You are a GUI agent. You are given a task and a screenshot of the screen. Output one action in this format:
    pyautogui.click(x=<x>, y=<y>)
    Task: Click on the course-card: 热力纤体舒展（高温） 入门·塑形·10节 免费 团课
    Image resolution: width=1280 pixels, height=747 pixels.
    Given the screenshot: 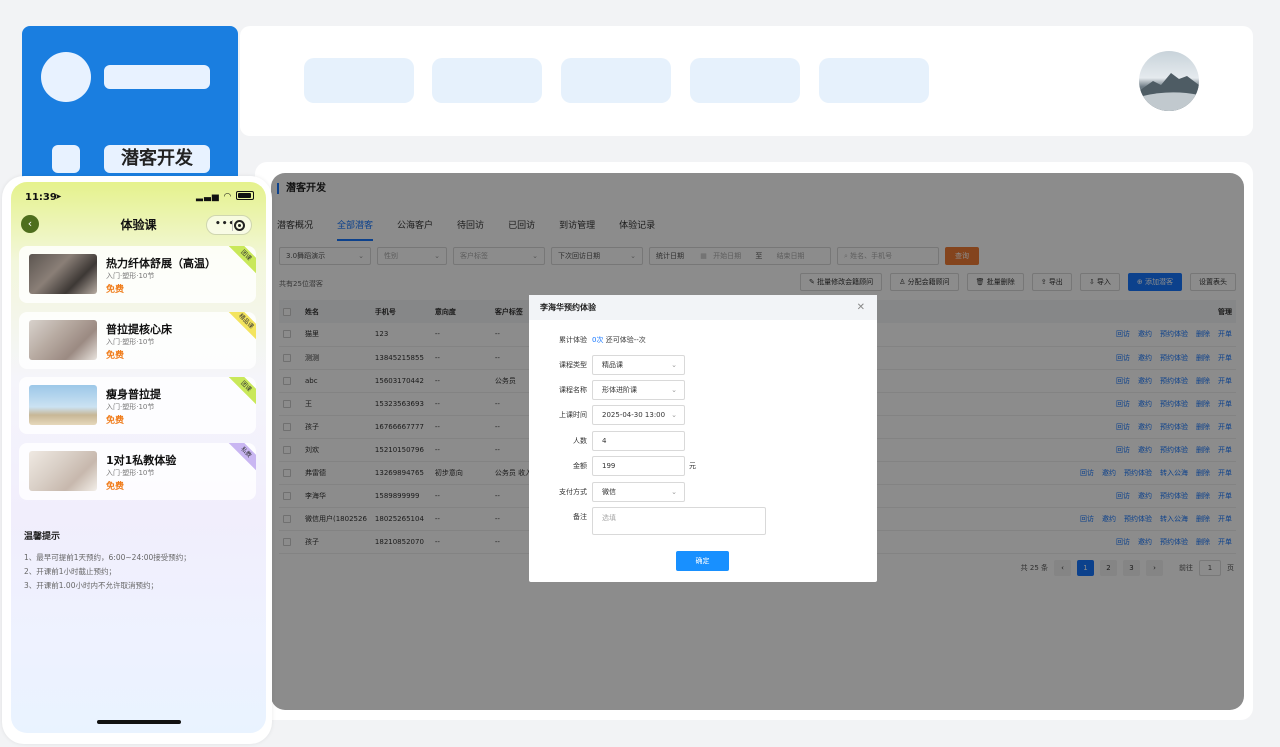 What is the action you would take?
    pyautogui.click(x=137, y=274)
    